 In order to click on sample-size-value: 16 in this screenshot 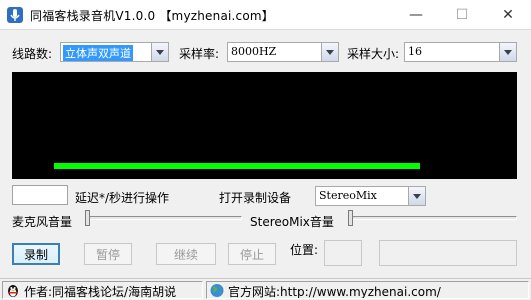, I will do `click(415, 51)`.